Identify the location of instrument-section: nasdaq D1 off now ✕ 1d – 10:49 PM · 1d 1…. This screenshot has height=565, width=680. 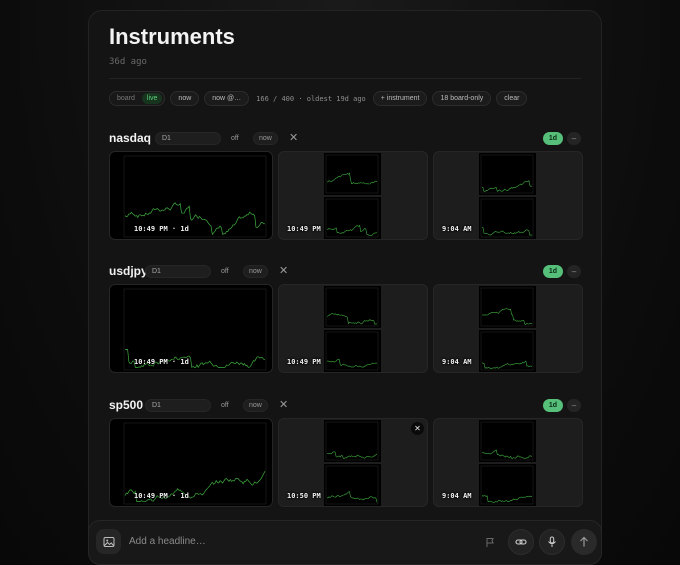
(346, 186).